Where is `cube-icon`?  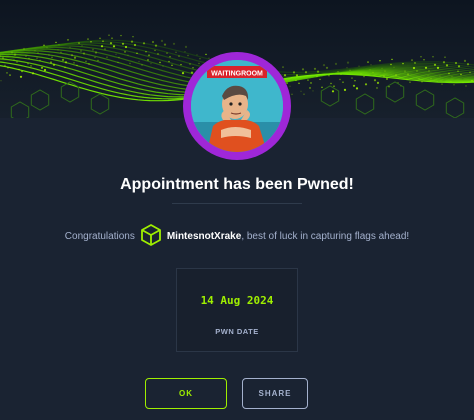
cube-icon is located at coordinates (150, 236).